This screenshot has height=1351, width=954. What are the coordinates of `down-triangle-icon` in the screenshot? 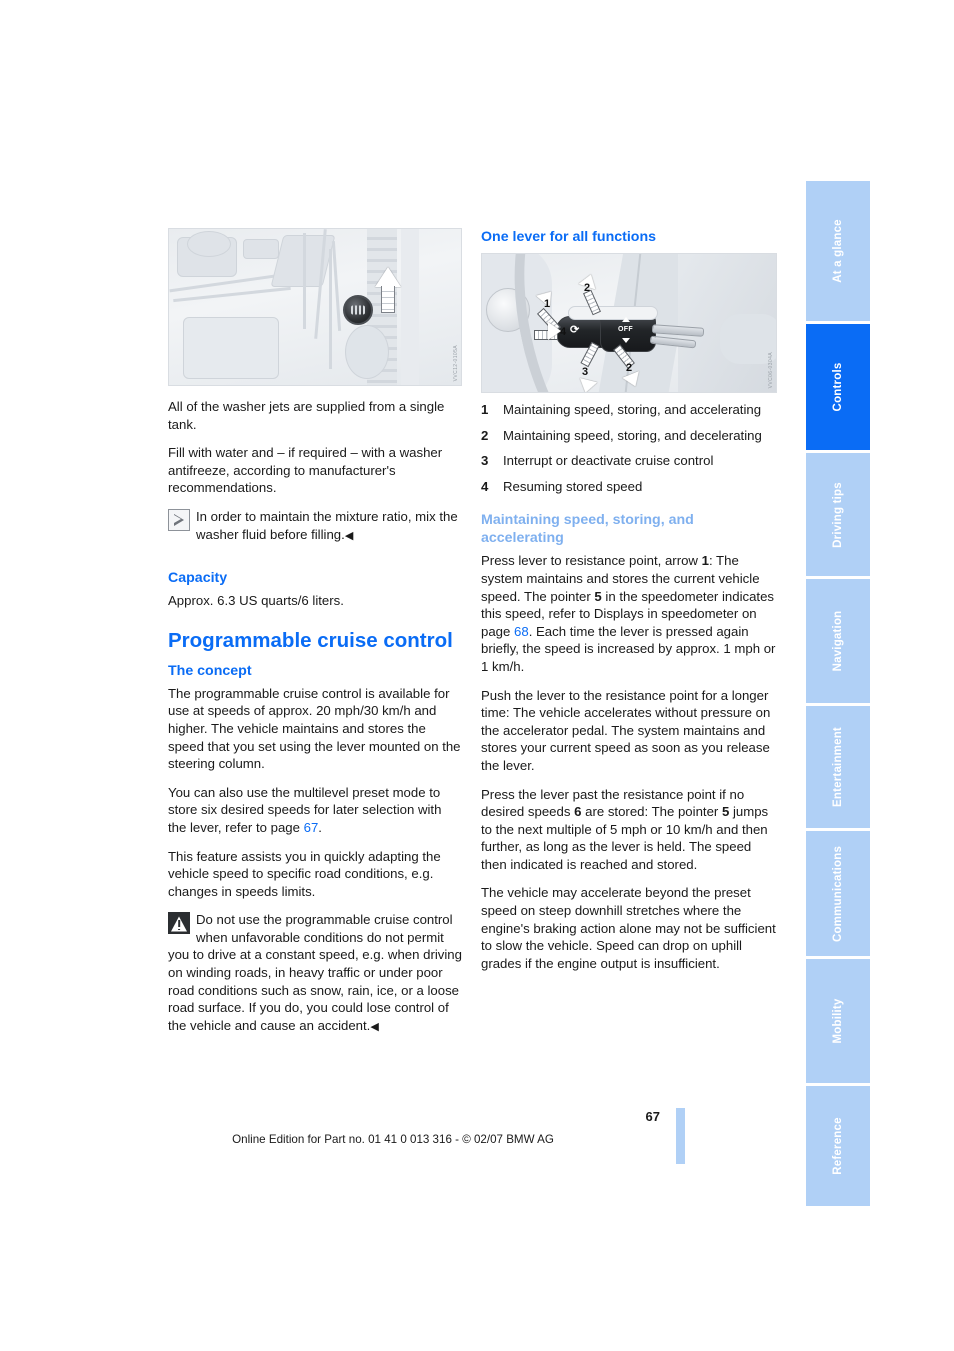 It's located at (626, 340).